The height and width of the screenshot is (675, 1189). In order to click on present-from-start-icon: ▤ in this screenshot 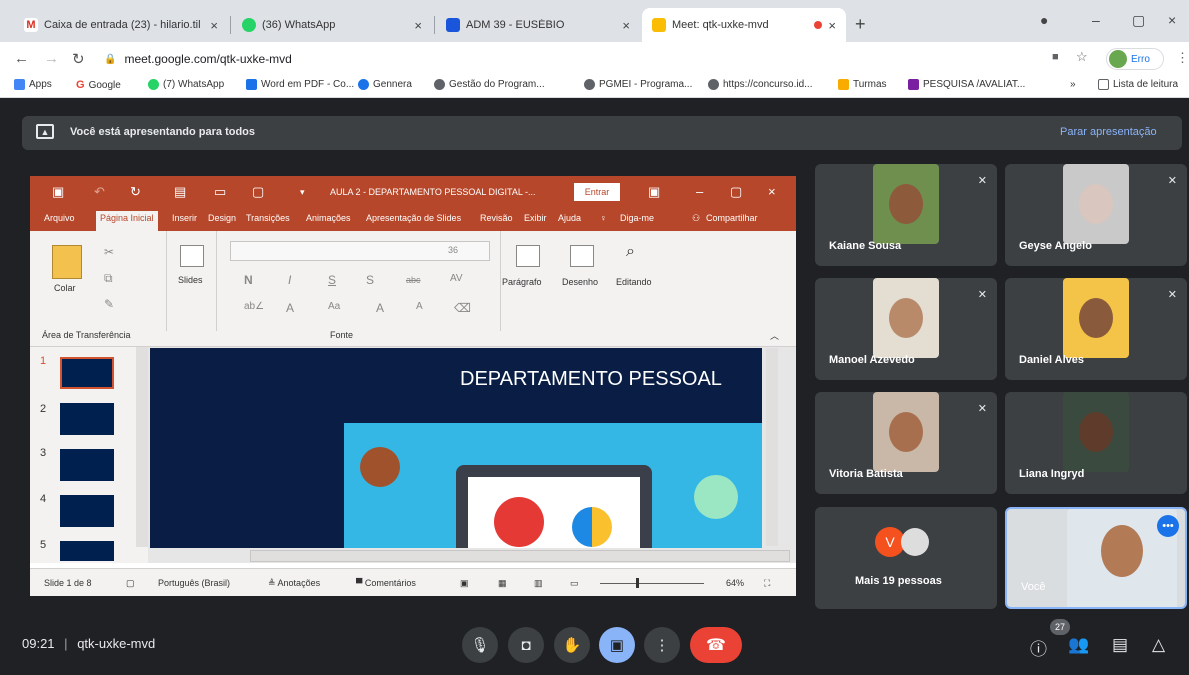, I will do `click(180, 192)`.